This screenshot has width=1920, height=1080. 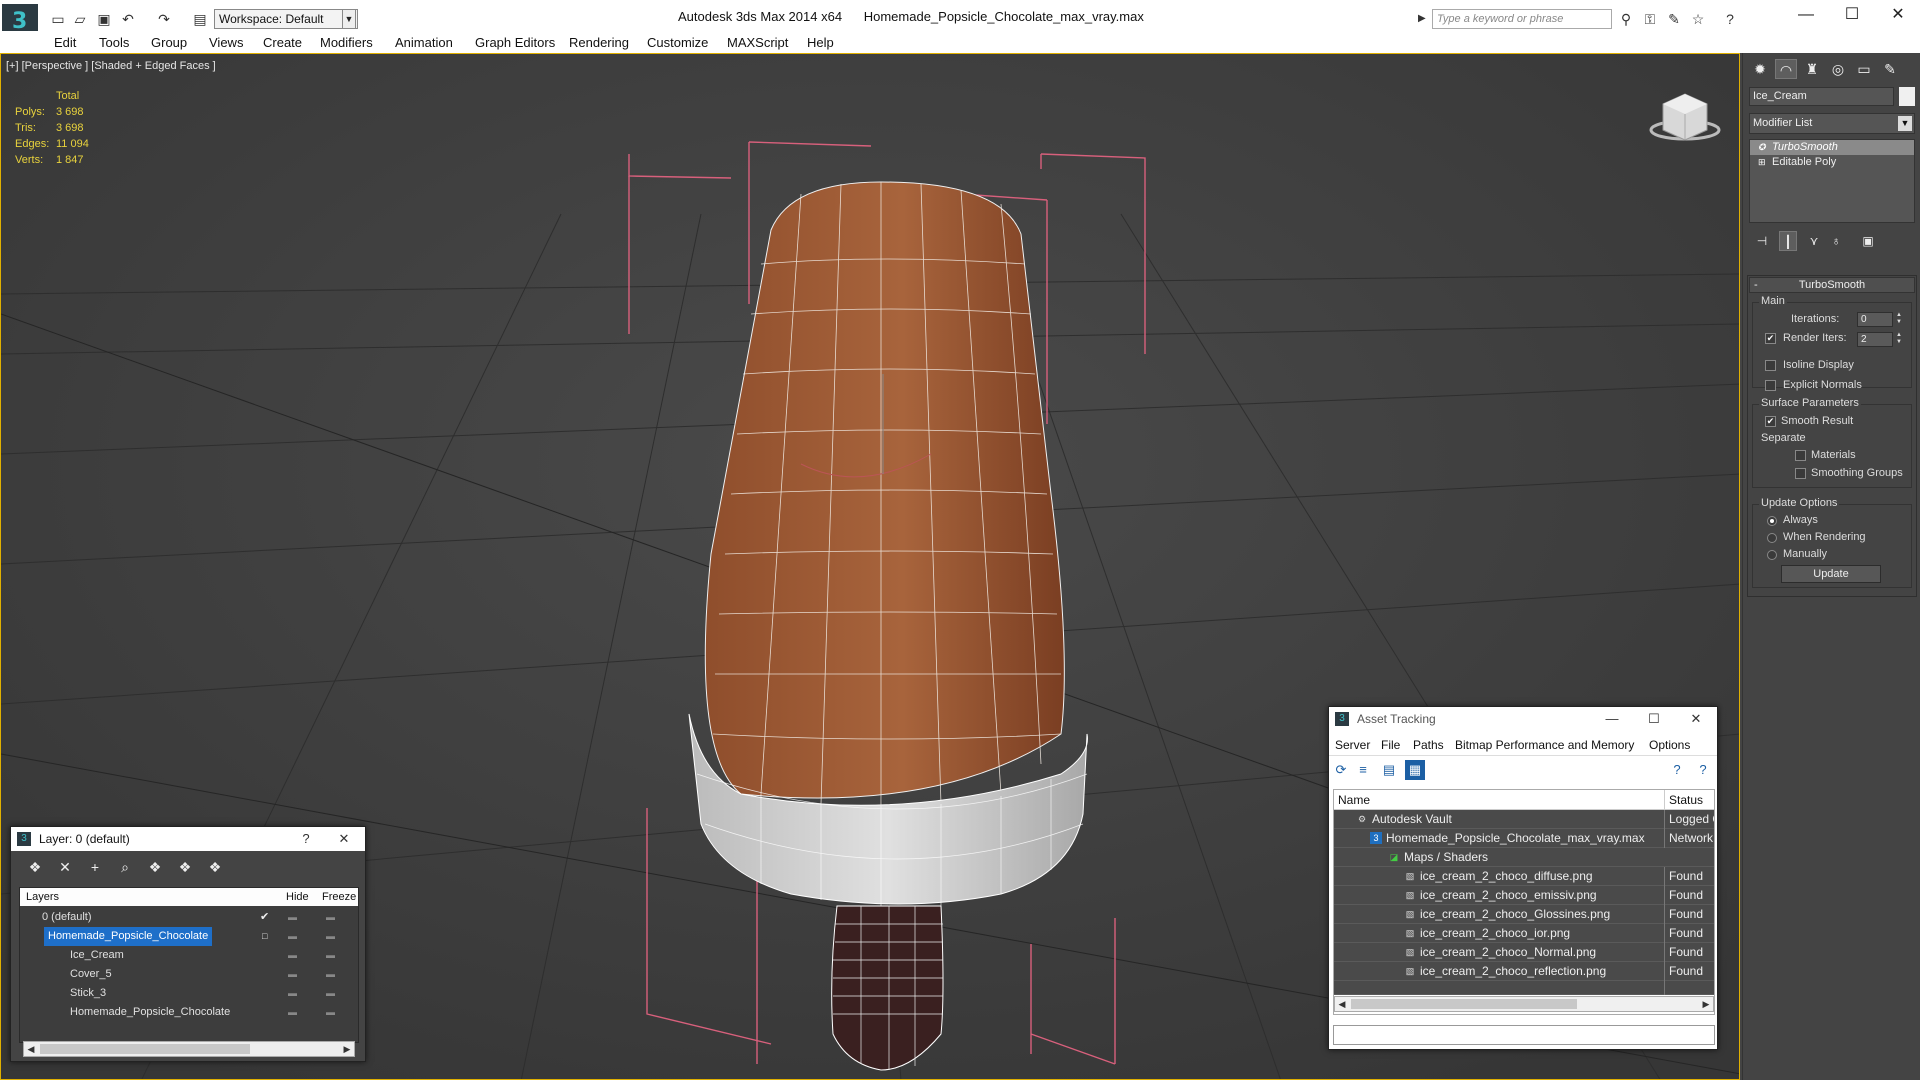 What do you see at coordinates (339, 897) in the screenshot?
I see `column-freeze: Freeze` at bounding box center [339, 897].